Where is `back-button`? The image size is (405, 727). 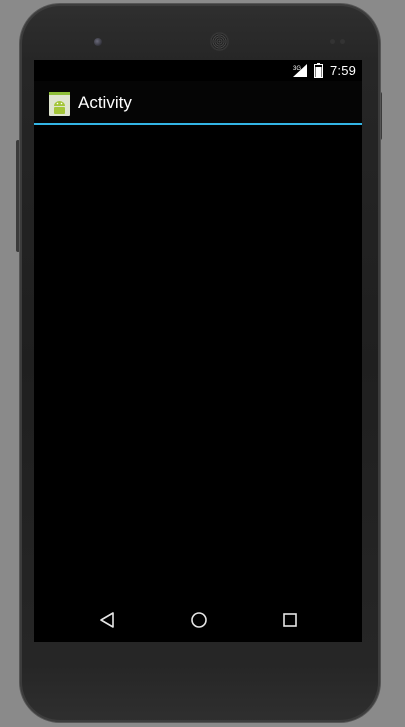 back-button is located at coordinates (107, 620).